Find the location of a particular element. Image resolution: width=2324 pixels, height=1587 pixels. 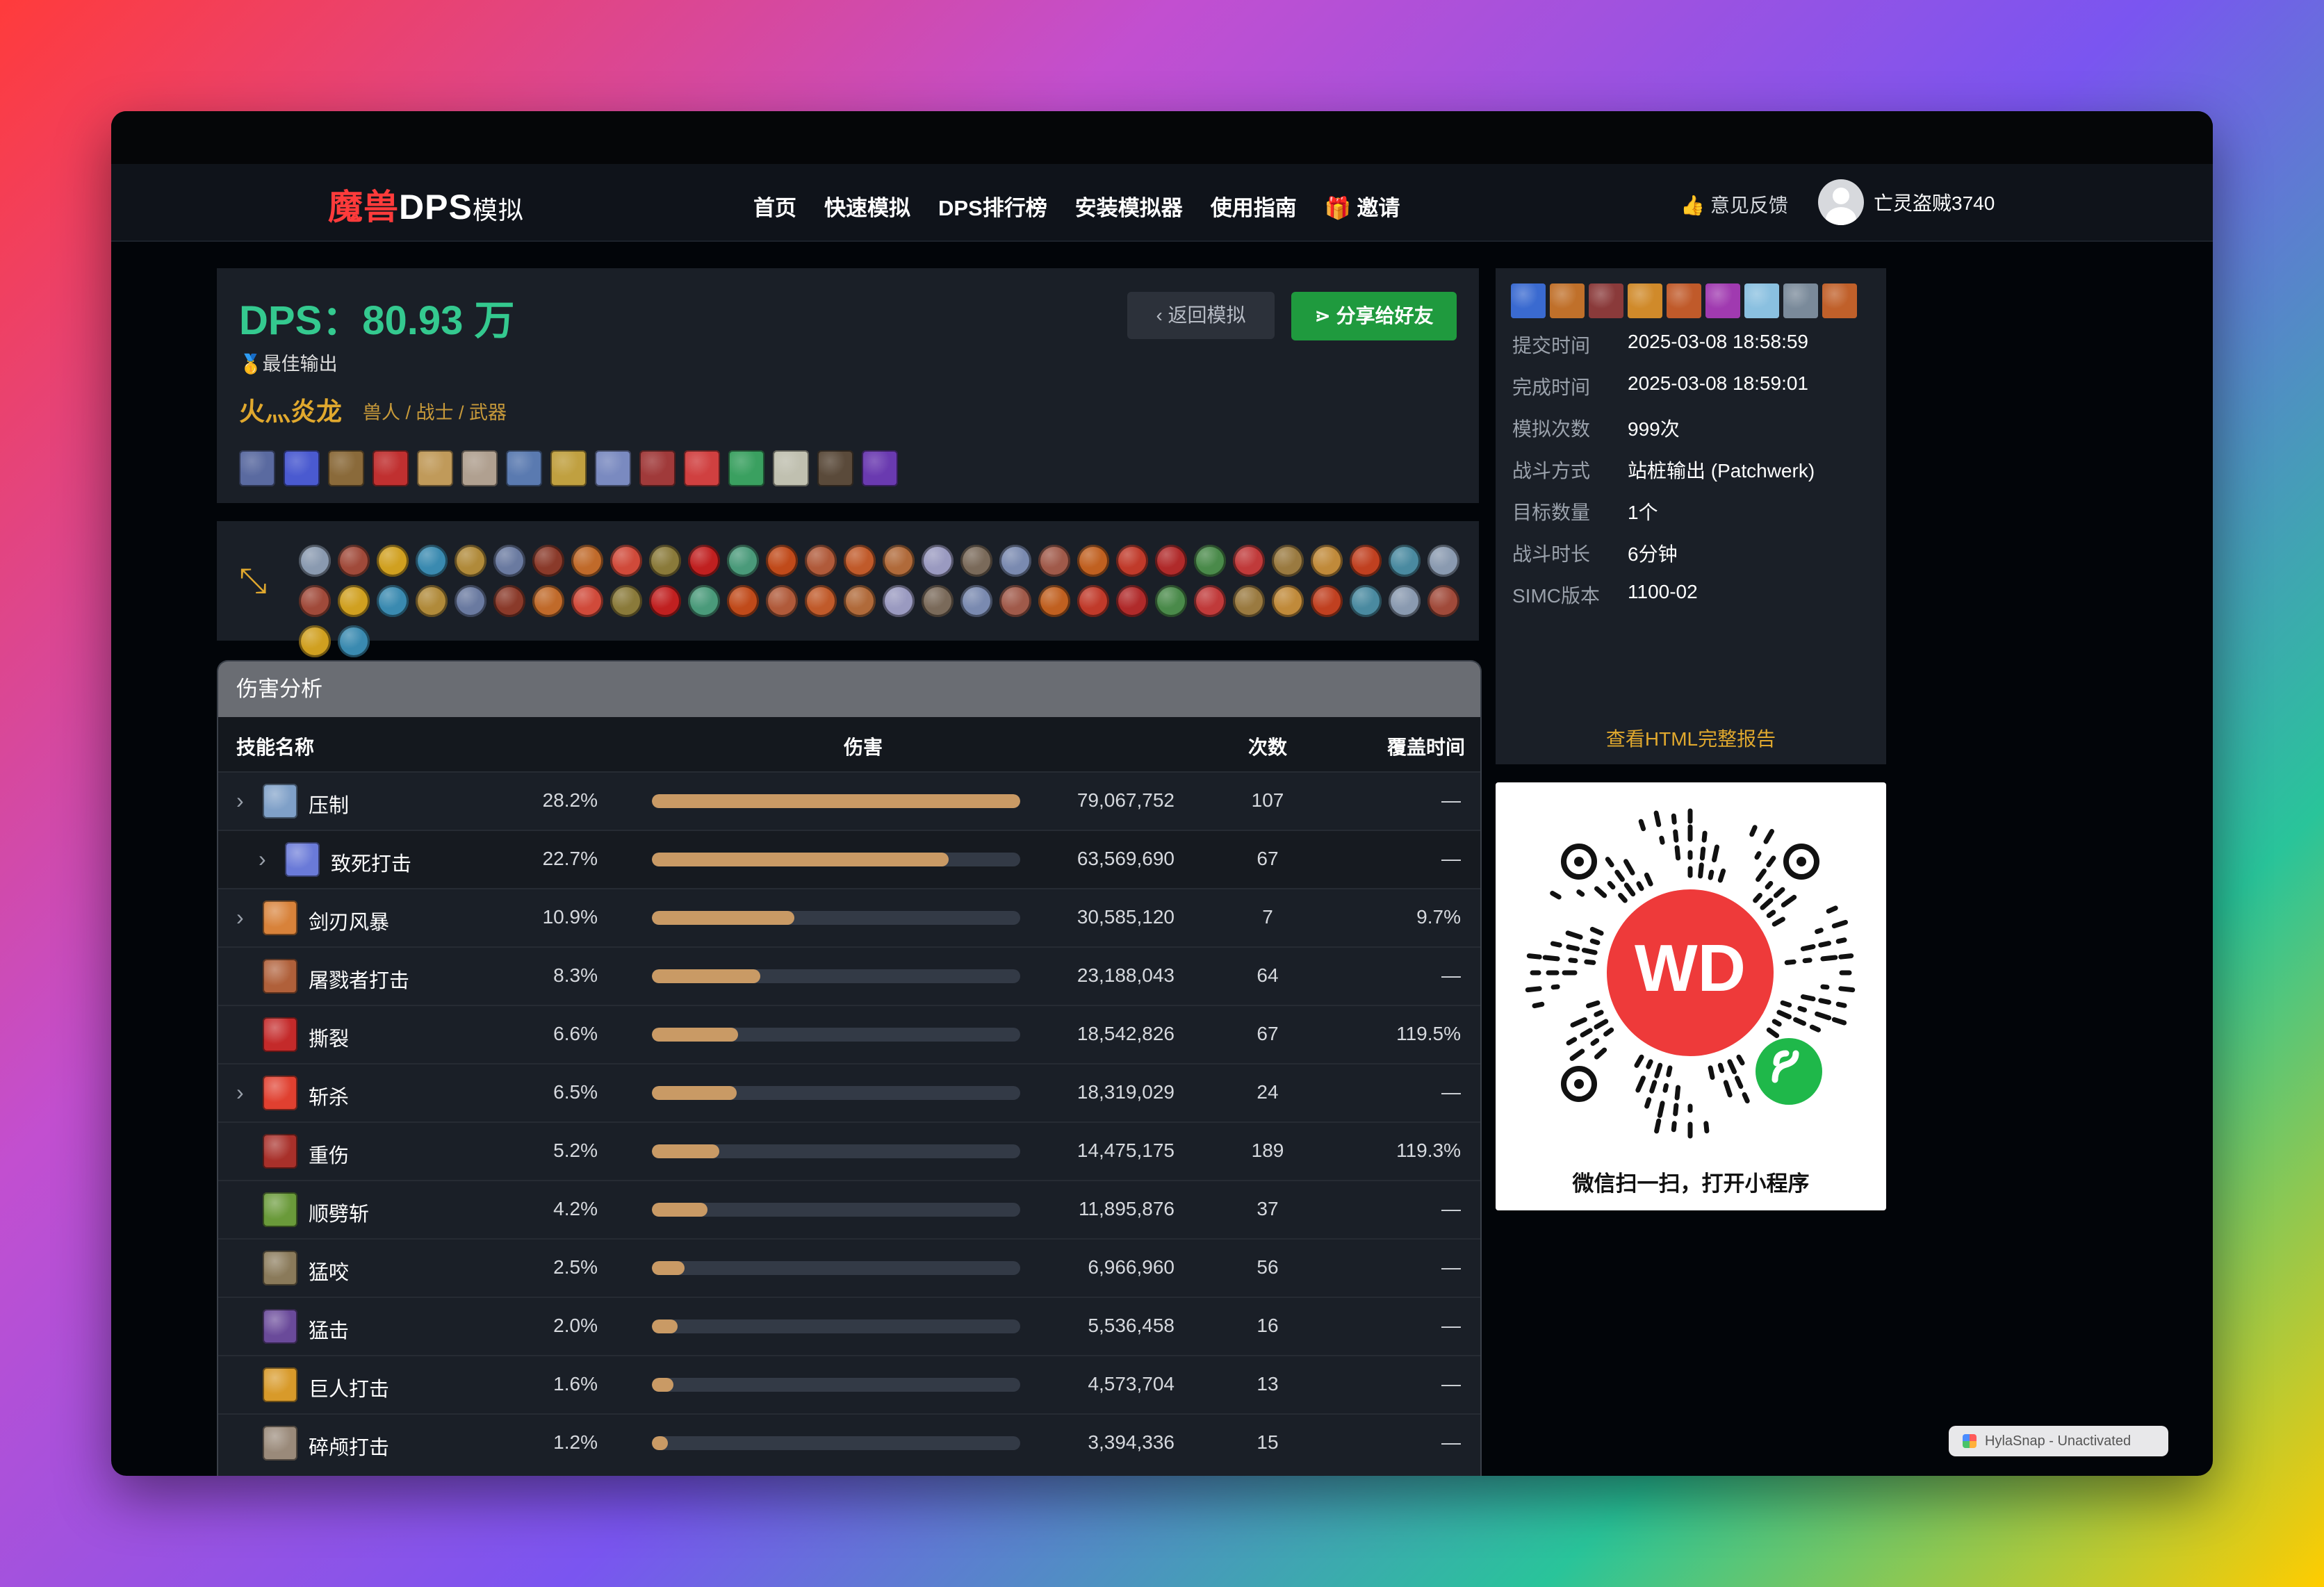

back-to-sim-button: ‹ 返回模拟 is located at coordinates (1201, 315).